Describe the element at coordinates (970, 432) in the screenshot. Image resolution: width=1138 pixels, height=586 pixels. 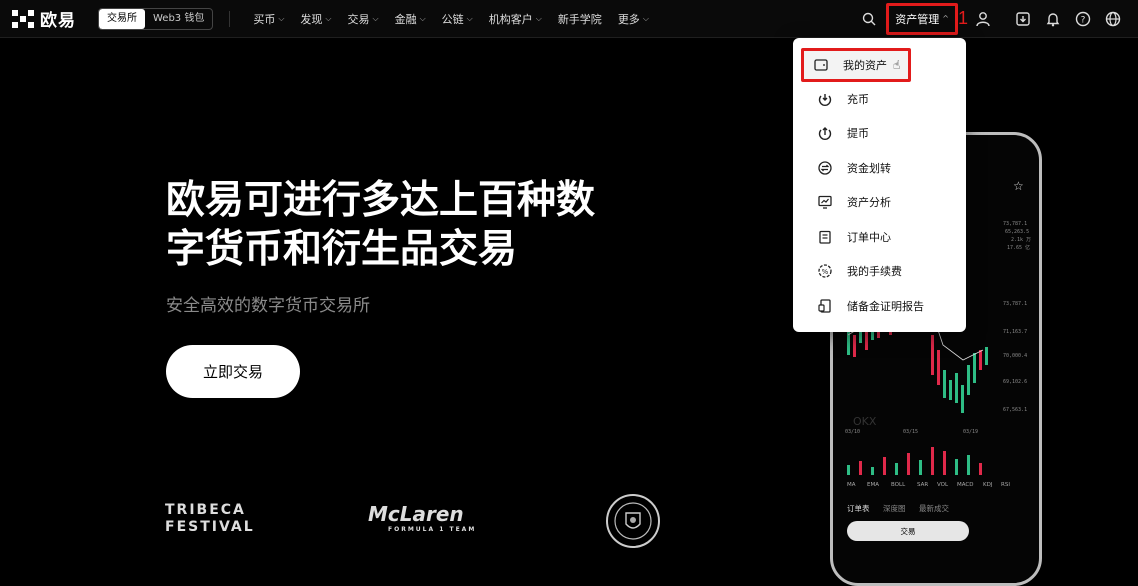
I see `svg-text: 03/19` at that location.